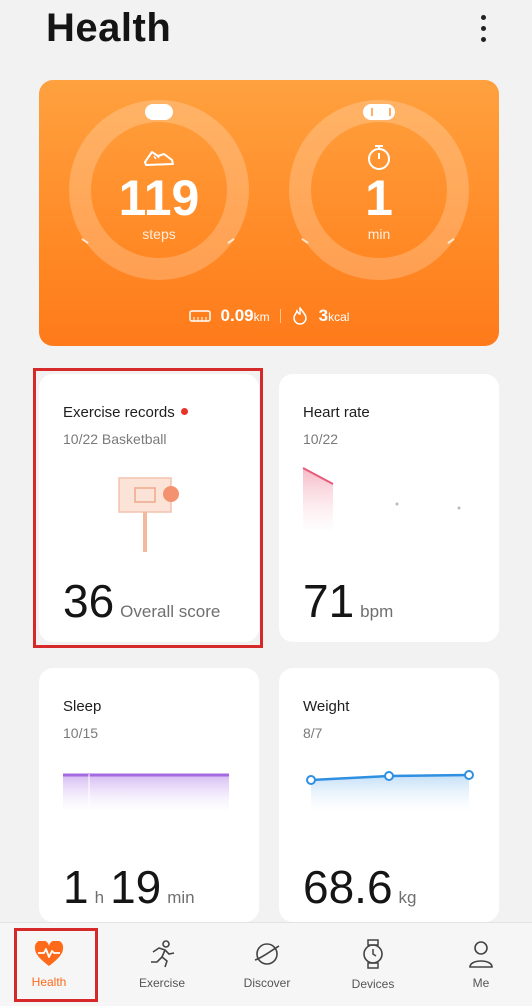  I want to click on sleep-card: Sleep 10/15 1 h 19 min, so click(149, 795).